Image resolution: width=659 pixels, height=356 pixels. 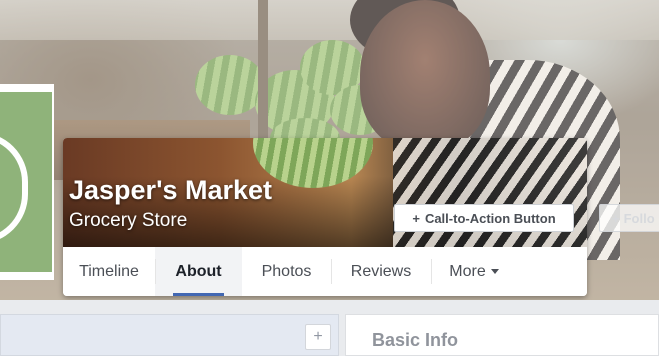 I want to click on follow-button-label: Follo, so click(x=639, y=218).